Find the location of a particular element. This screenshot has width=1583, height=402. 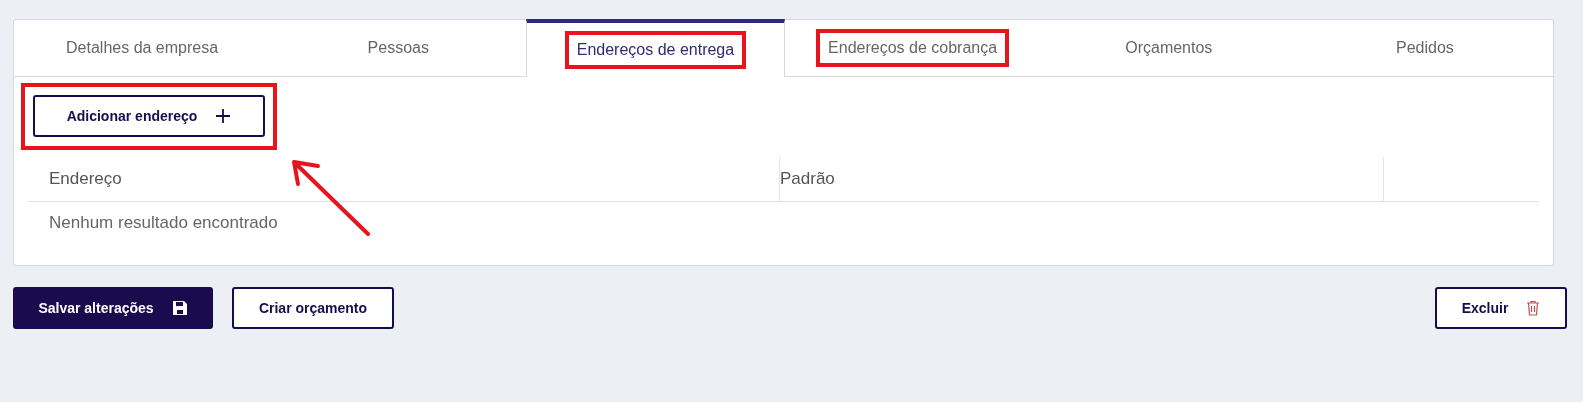

create-quote-button: Criar orçamento is located at coordinates (313, 308).